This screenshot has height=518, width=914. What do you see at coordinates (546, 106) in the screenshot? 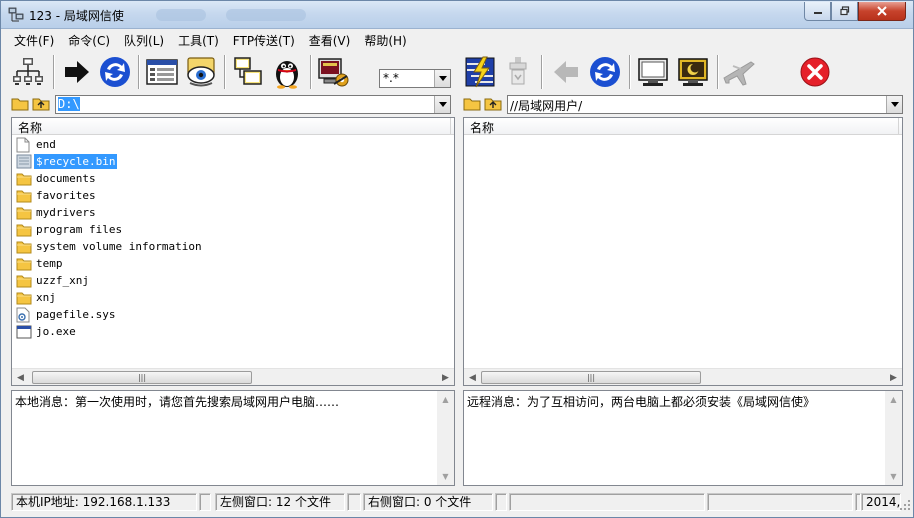
I see `right-path-value: //局域网用户/` at bounding box center [546, 106].